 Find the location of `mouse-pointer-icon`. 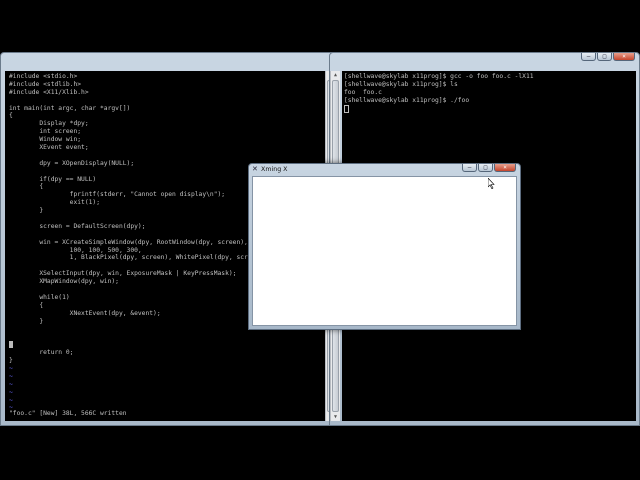

mouse-pointer-icon is located at coordinates (491, 183).